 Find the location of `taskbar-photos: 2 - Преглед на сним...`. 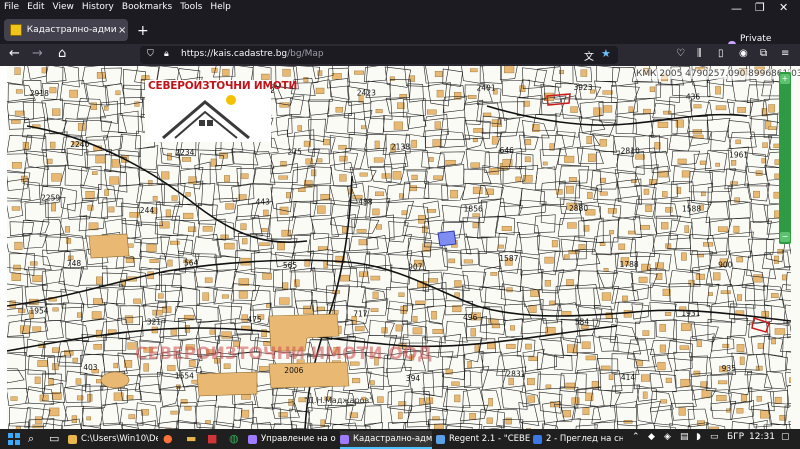

taskbar-photos: 2 - Преглед на сним... is located at coordinates (578, 439).